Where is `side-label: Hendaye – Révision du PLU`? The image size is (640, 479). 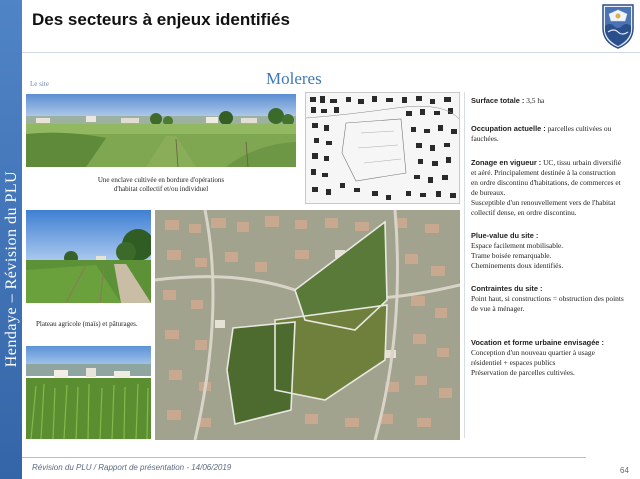 side-label: Hendaye – Révision du PLU is located at coordinates (11, 269).